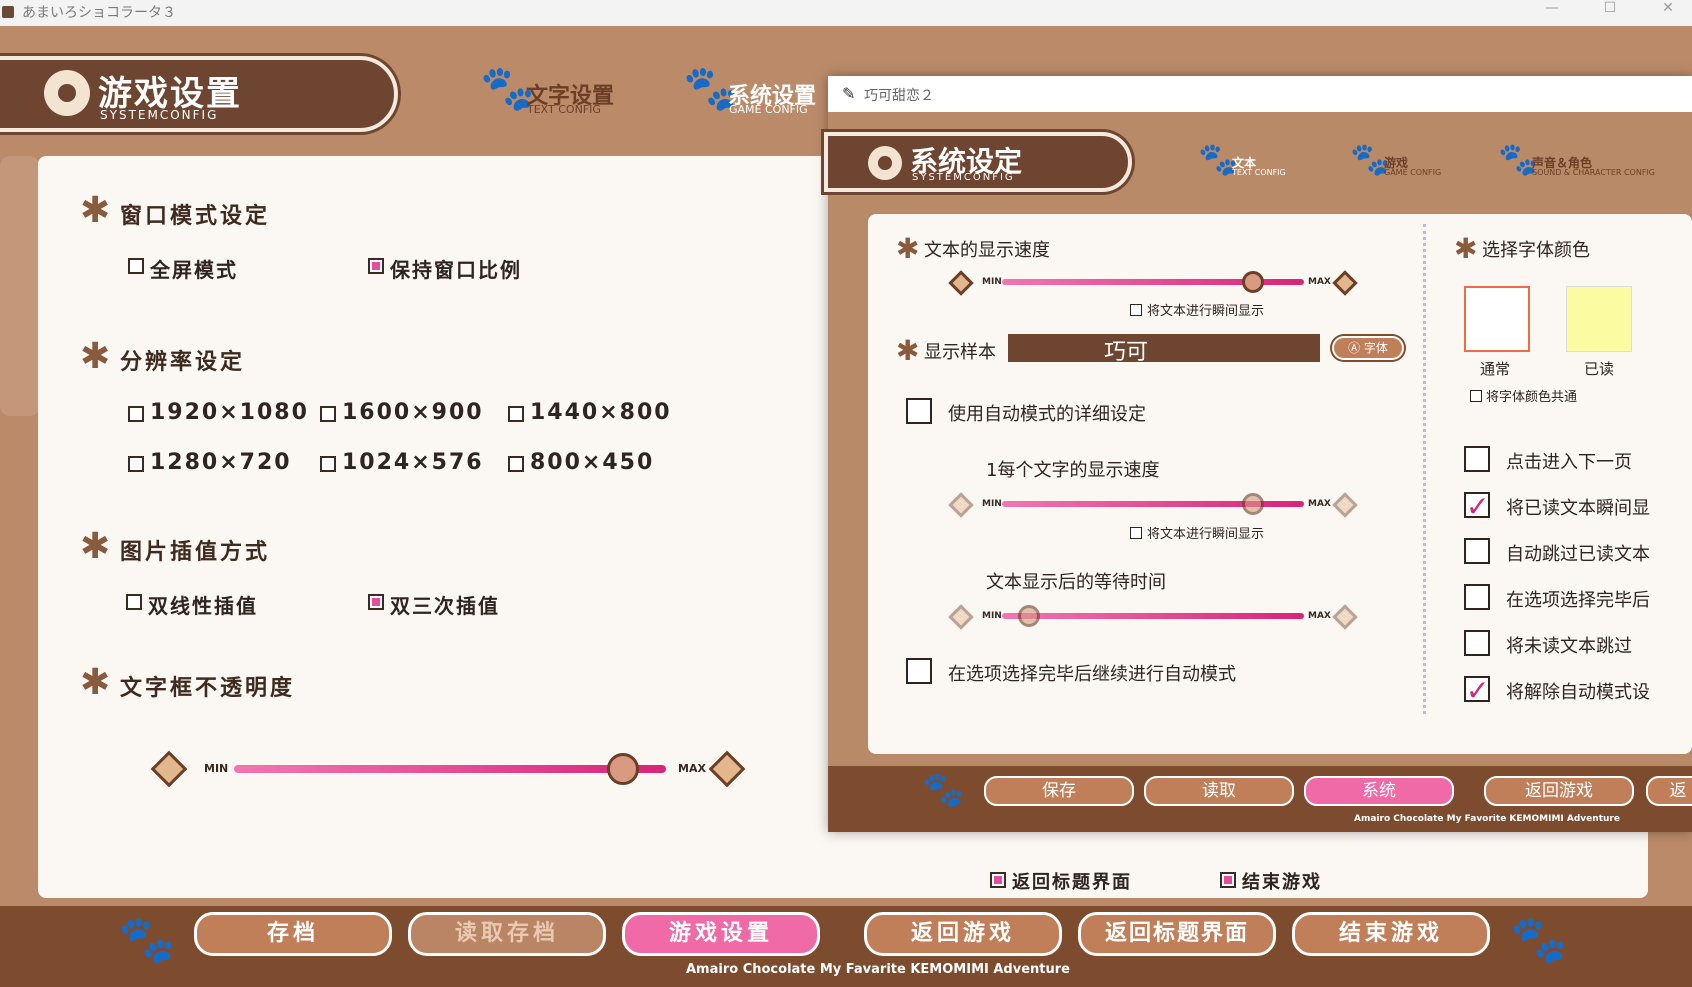 The height and width of the screenshot is (987, 1692). I want to click on return-title-checkbox, so click(998, 880).